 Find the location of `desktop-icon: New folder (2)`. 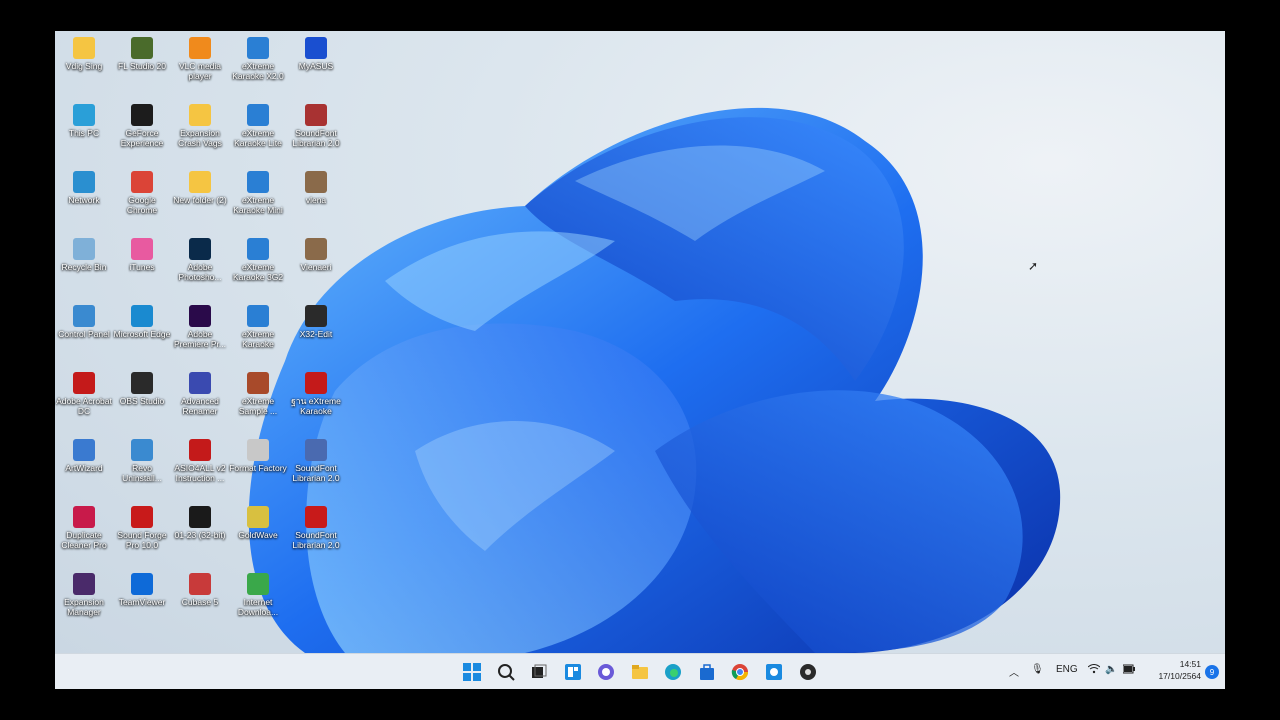

desktop-icon: New folder (2) is located at coordinates (200, 199).